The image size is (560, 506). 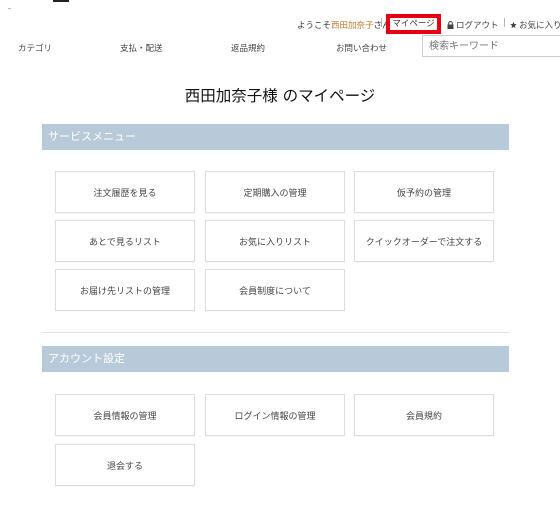 I want to click on service-menu-heading: サービスメニュー, so click(x=275, y=137).